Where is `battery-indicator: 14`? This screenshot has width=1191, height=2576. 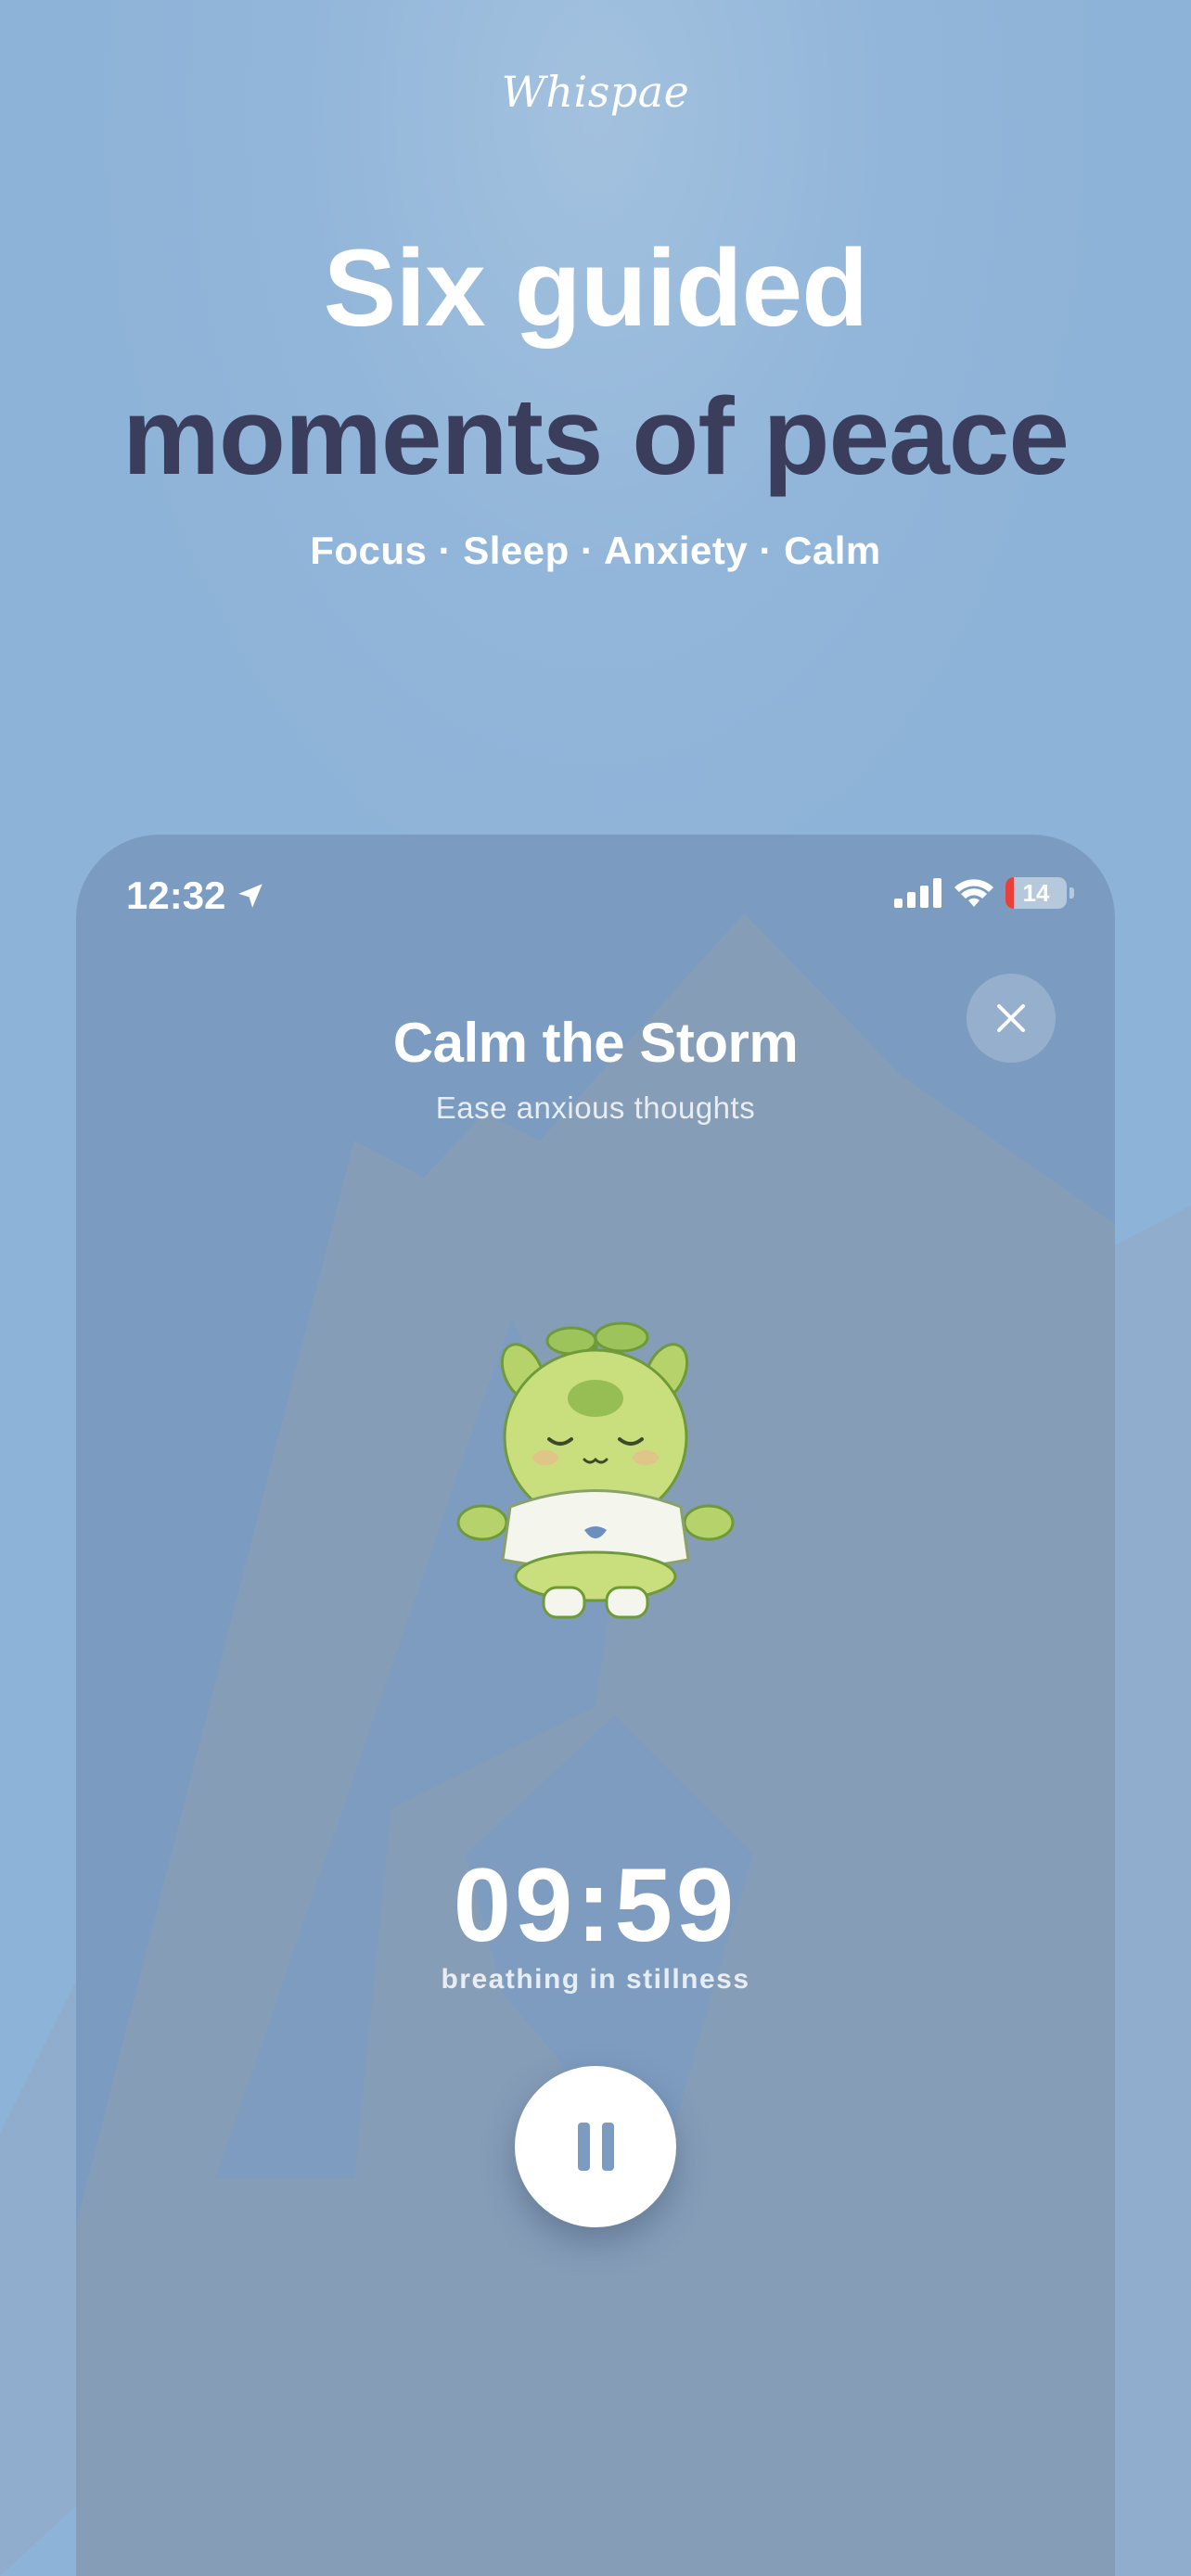
battery-indicator: 14 is located at coordinates (1036, 893).